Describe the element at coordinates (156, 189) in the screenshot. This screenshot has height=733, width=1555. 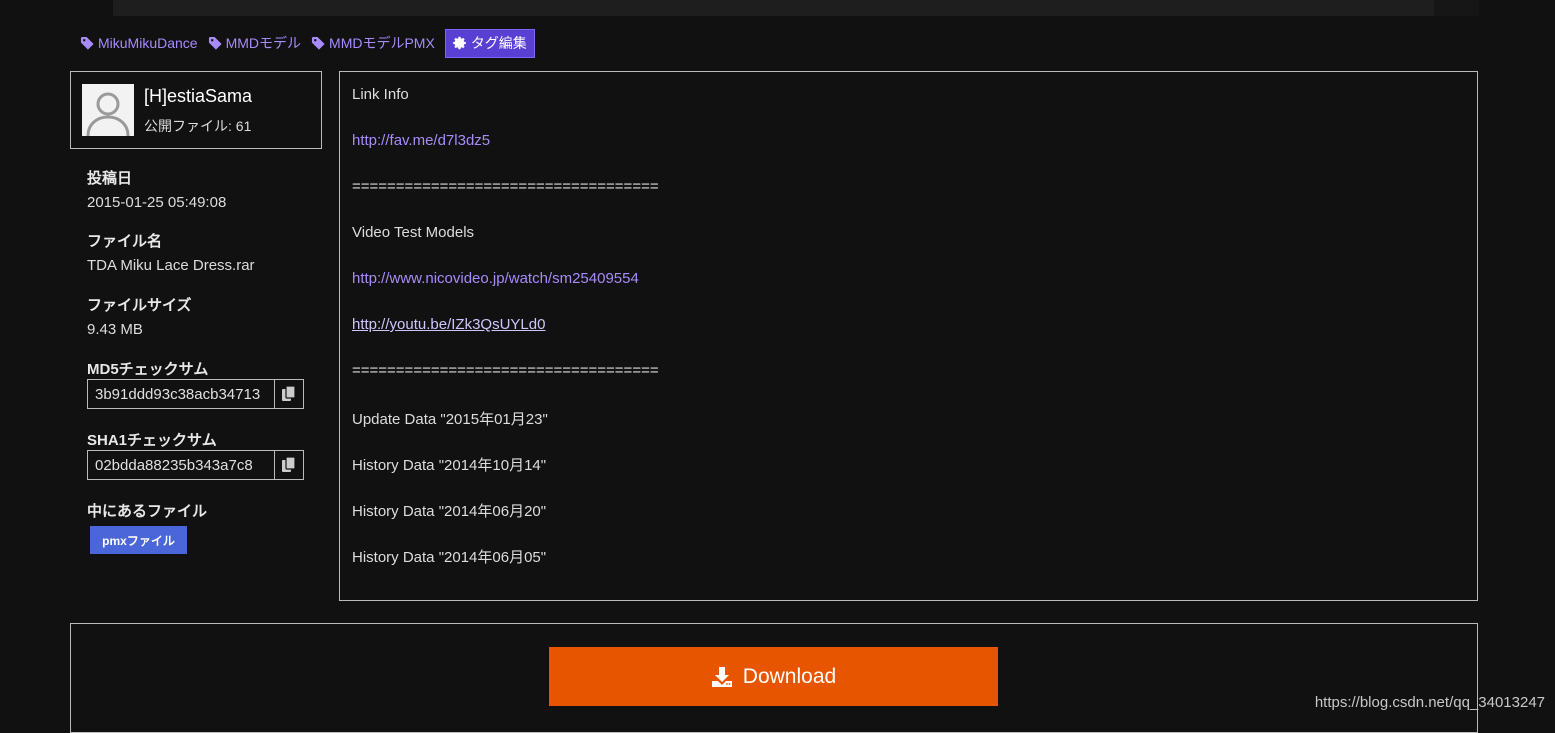
I see `posted-date-section: 投稿日 2015-01-25 05:49:08` at that location.